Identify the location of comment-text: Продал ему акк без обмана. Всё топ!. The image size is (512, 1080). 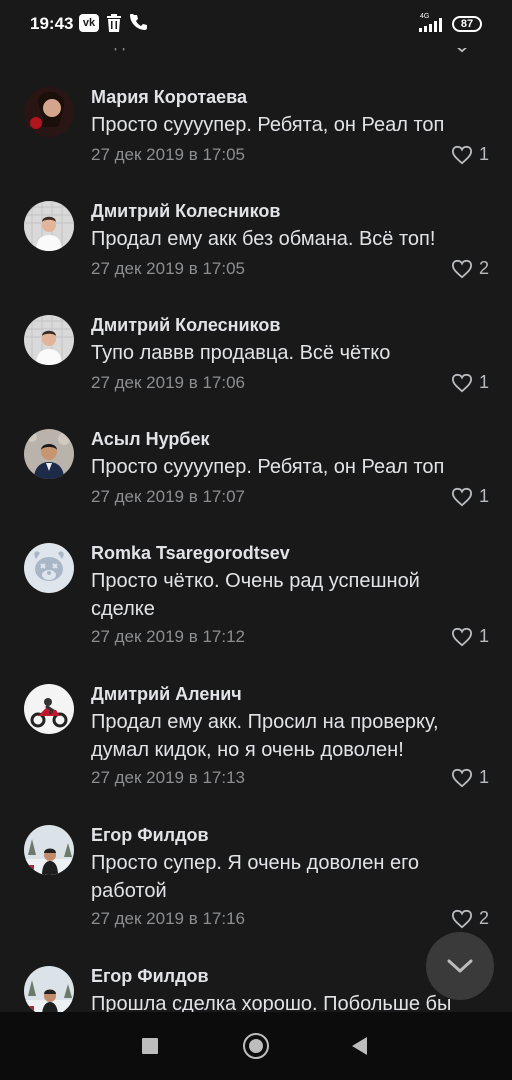
(263, 239).